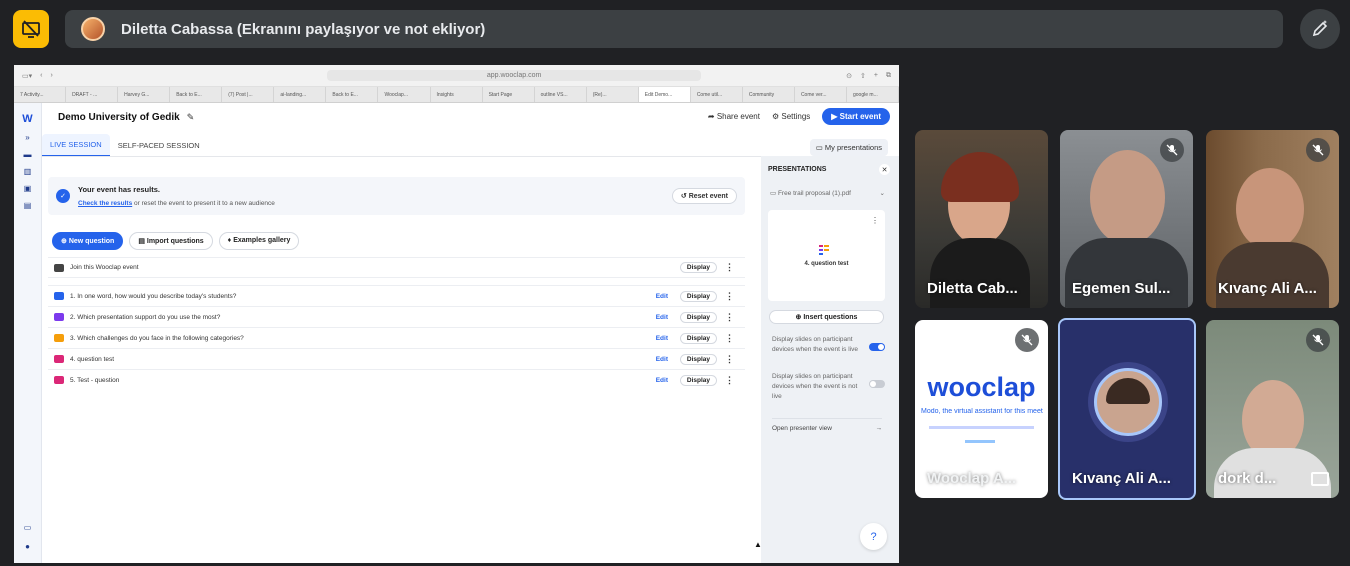 The width and height of the screenshot is (1350, 566). Describe the element at coordinates (27, 76) in the screenshot. I see `sidebar-icon: ▭▾` at that location.